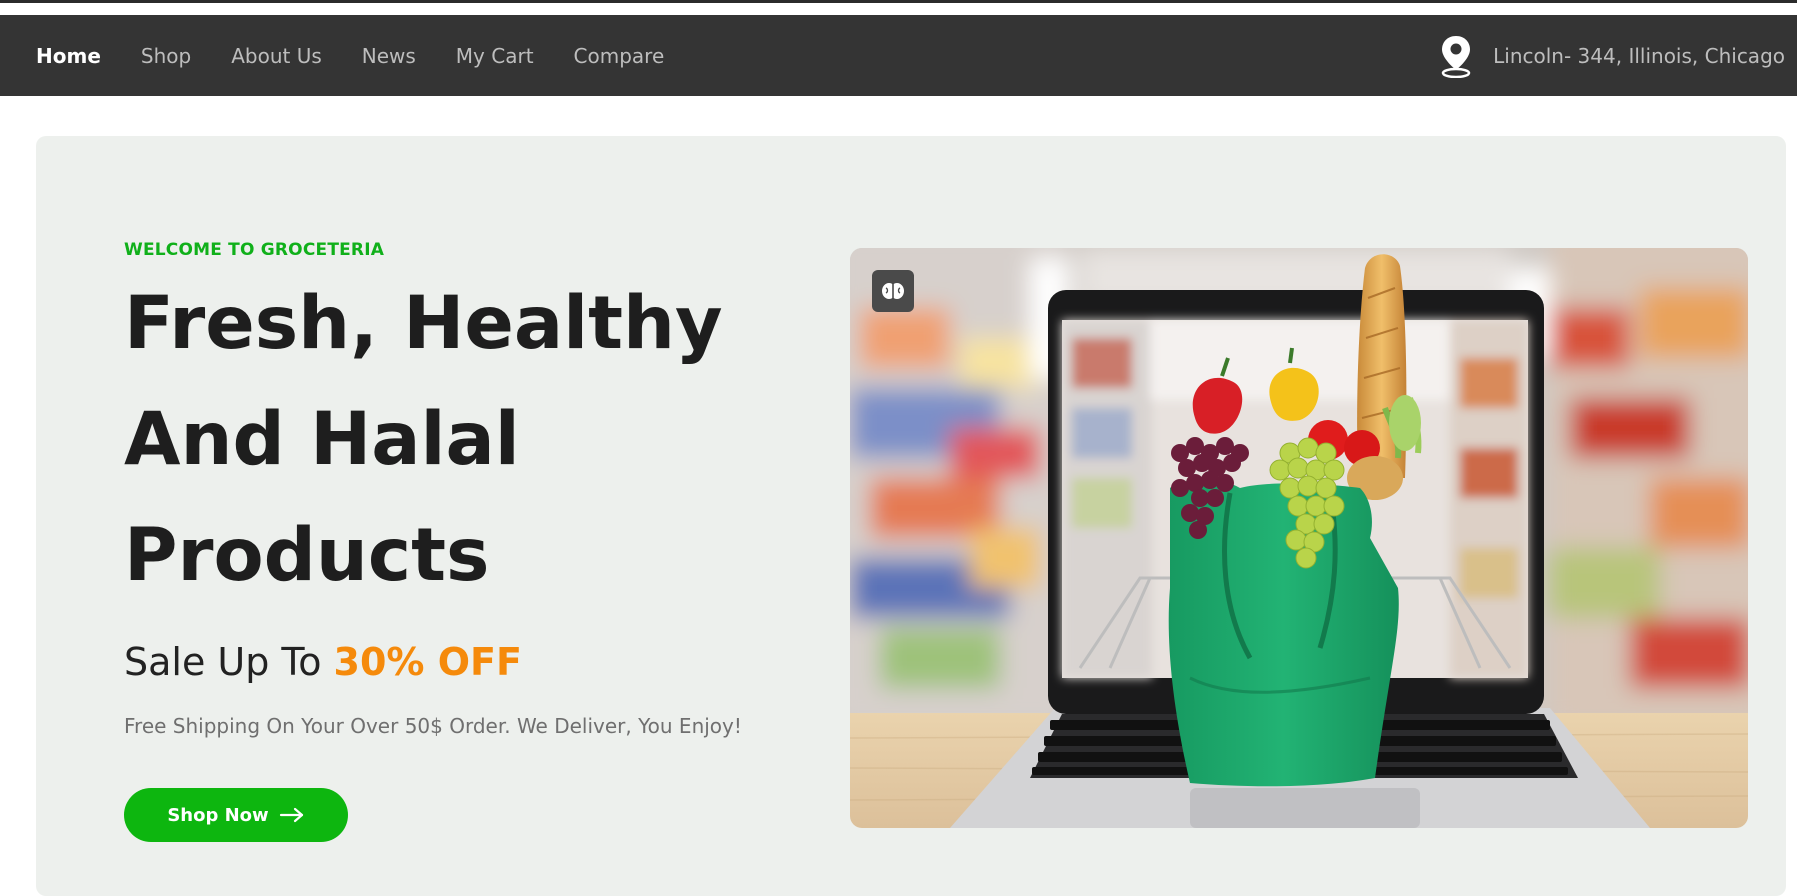 The image size is (1797, 896). Describe the element at coordinates (223, 662) in the screenshot. I see `sale-prefix: Sale Up To` at that location.